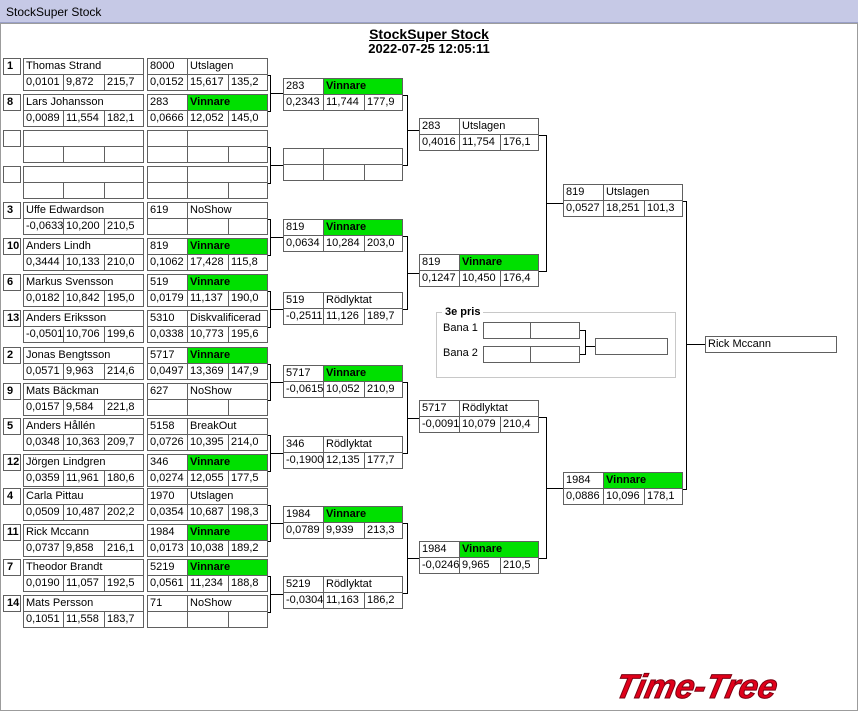 The width and height of the screenshot is (858, 711). What do you see at coordinates (663, 208) in the screenshot?
I see `semifinal-entry-speed: 101,3` at bounding box center [663, 208].